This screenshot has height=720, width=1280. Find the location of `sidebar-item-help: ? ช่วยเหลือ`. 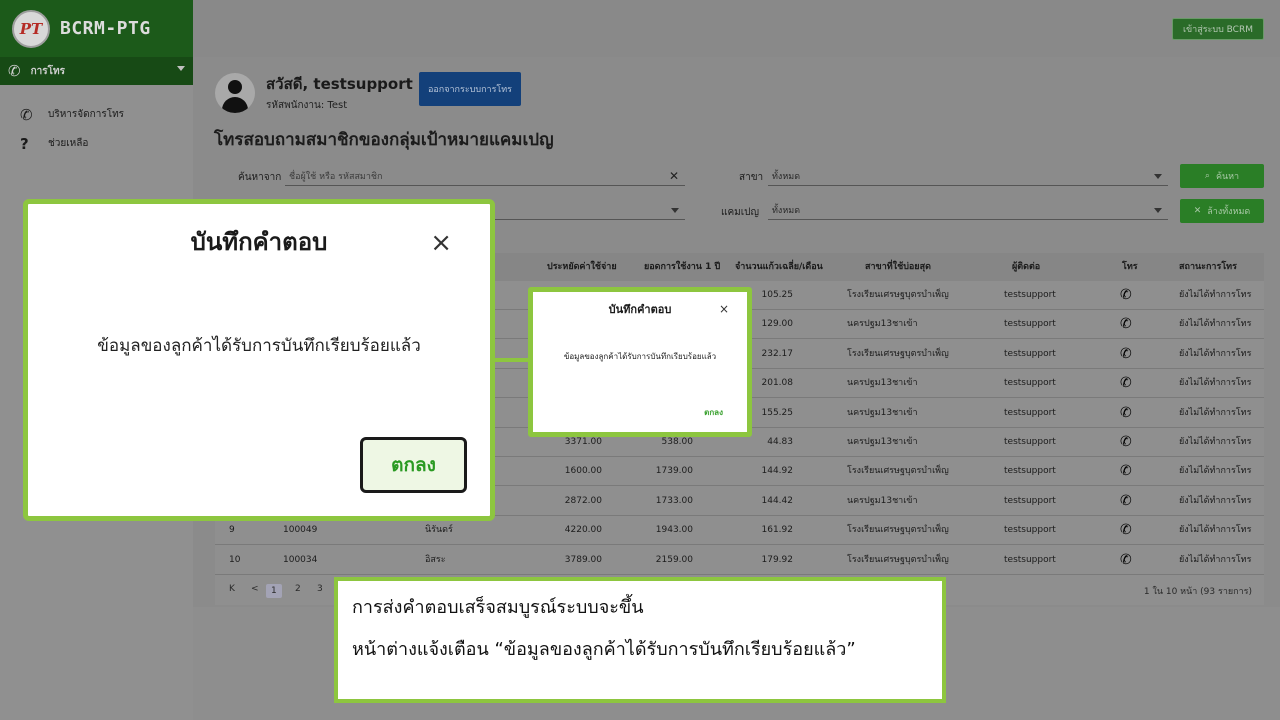

sidebar-item-help: ? ช่วยเหลือ is located at coordinates (96, 143).